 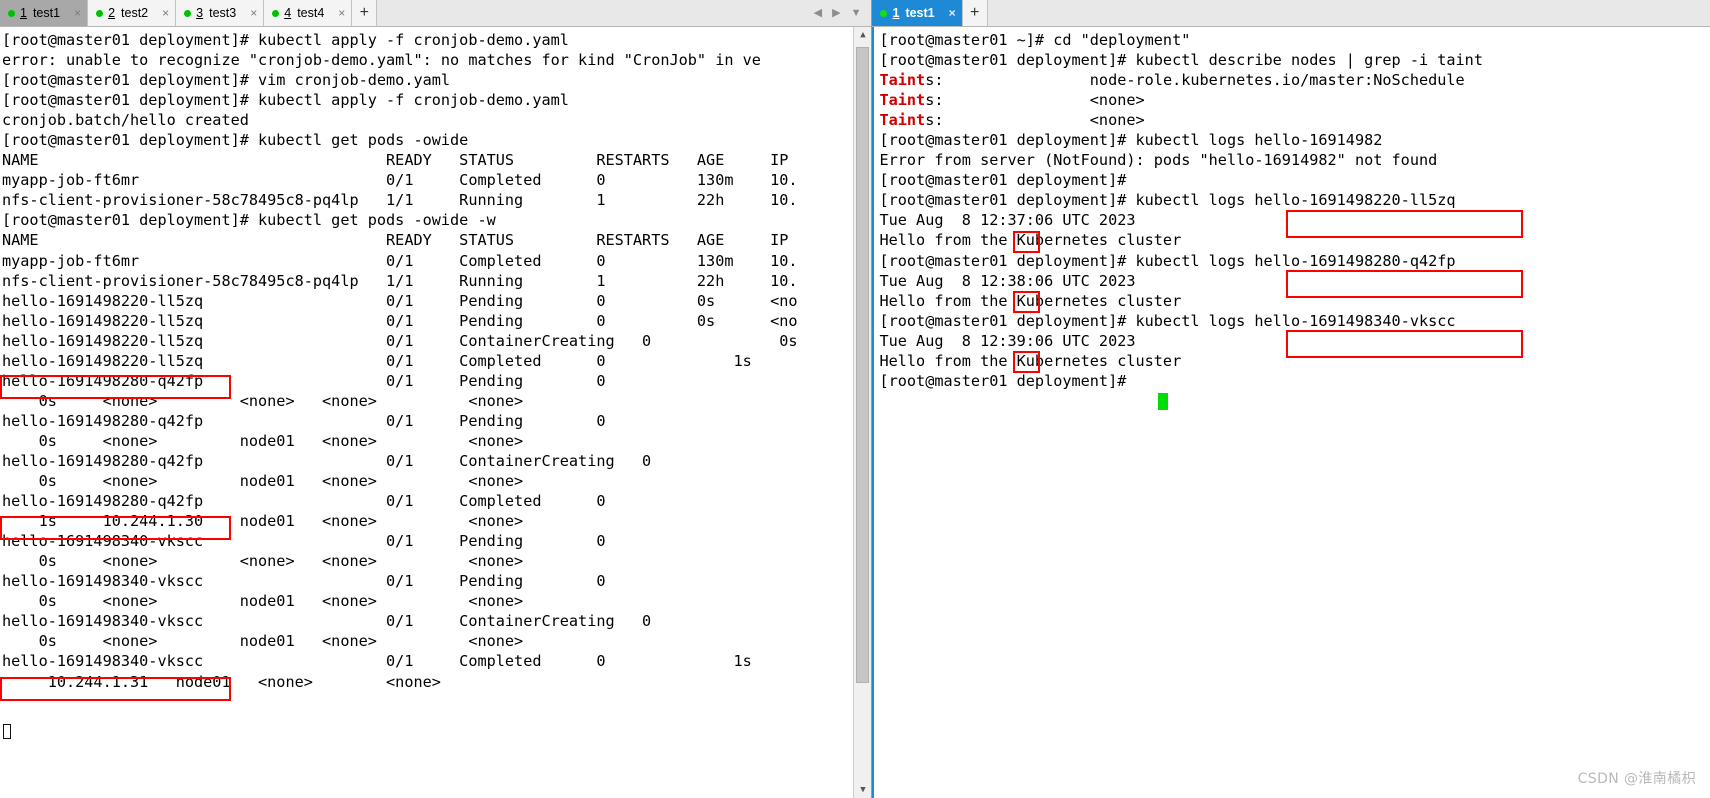 I want to click on left-vertical-scrollbar: ▲ ▼, so click(x=862, y=412).